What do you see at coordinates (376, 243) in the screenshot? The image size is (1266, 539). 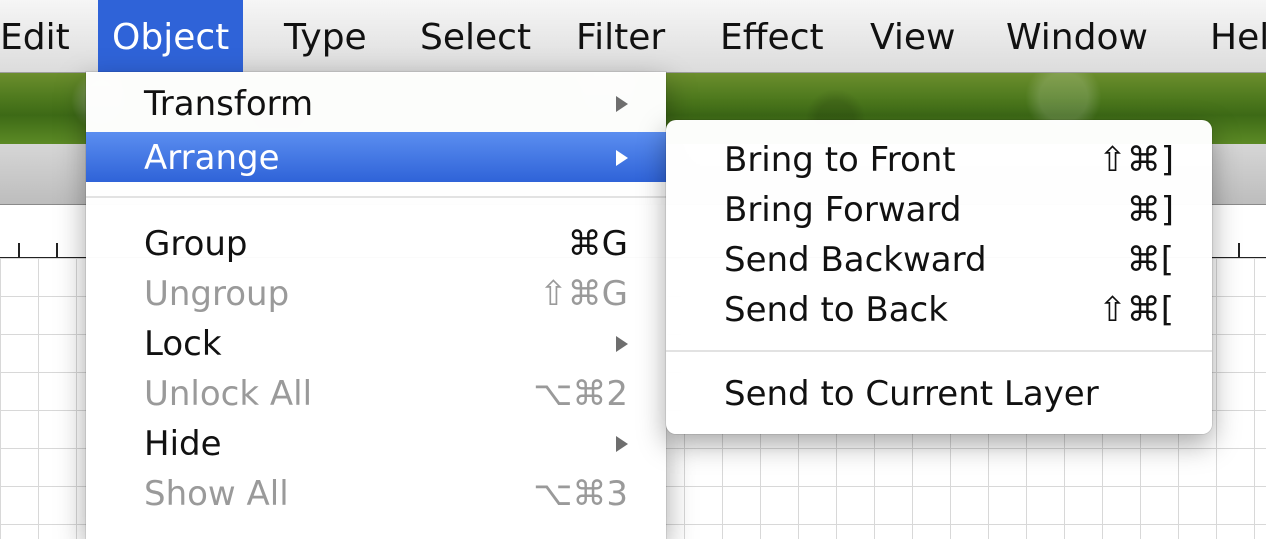 I see `menu-item-group: Group ⌘G` at bounding box center [376, 243].